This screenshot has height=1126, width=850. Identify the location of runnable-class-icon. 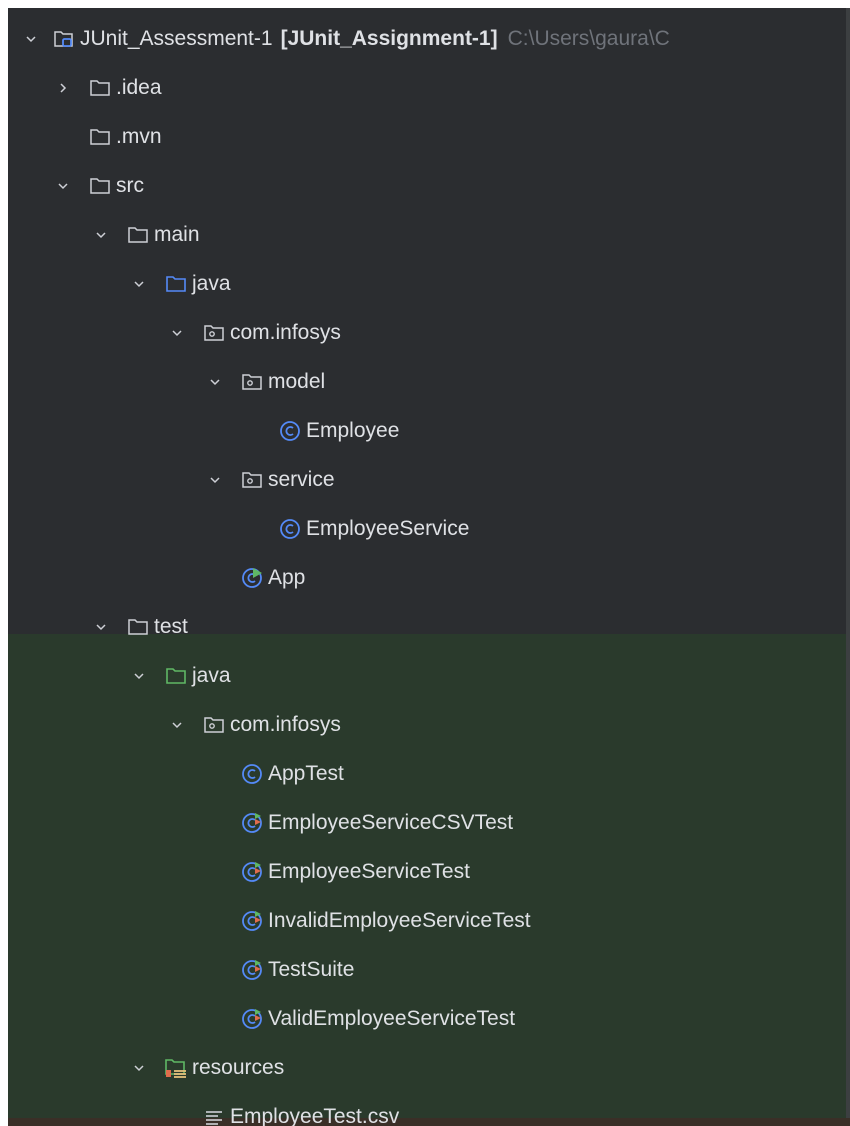
(252, 578).